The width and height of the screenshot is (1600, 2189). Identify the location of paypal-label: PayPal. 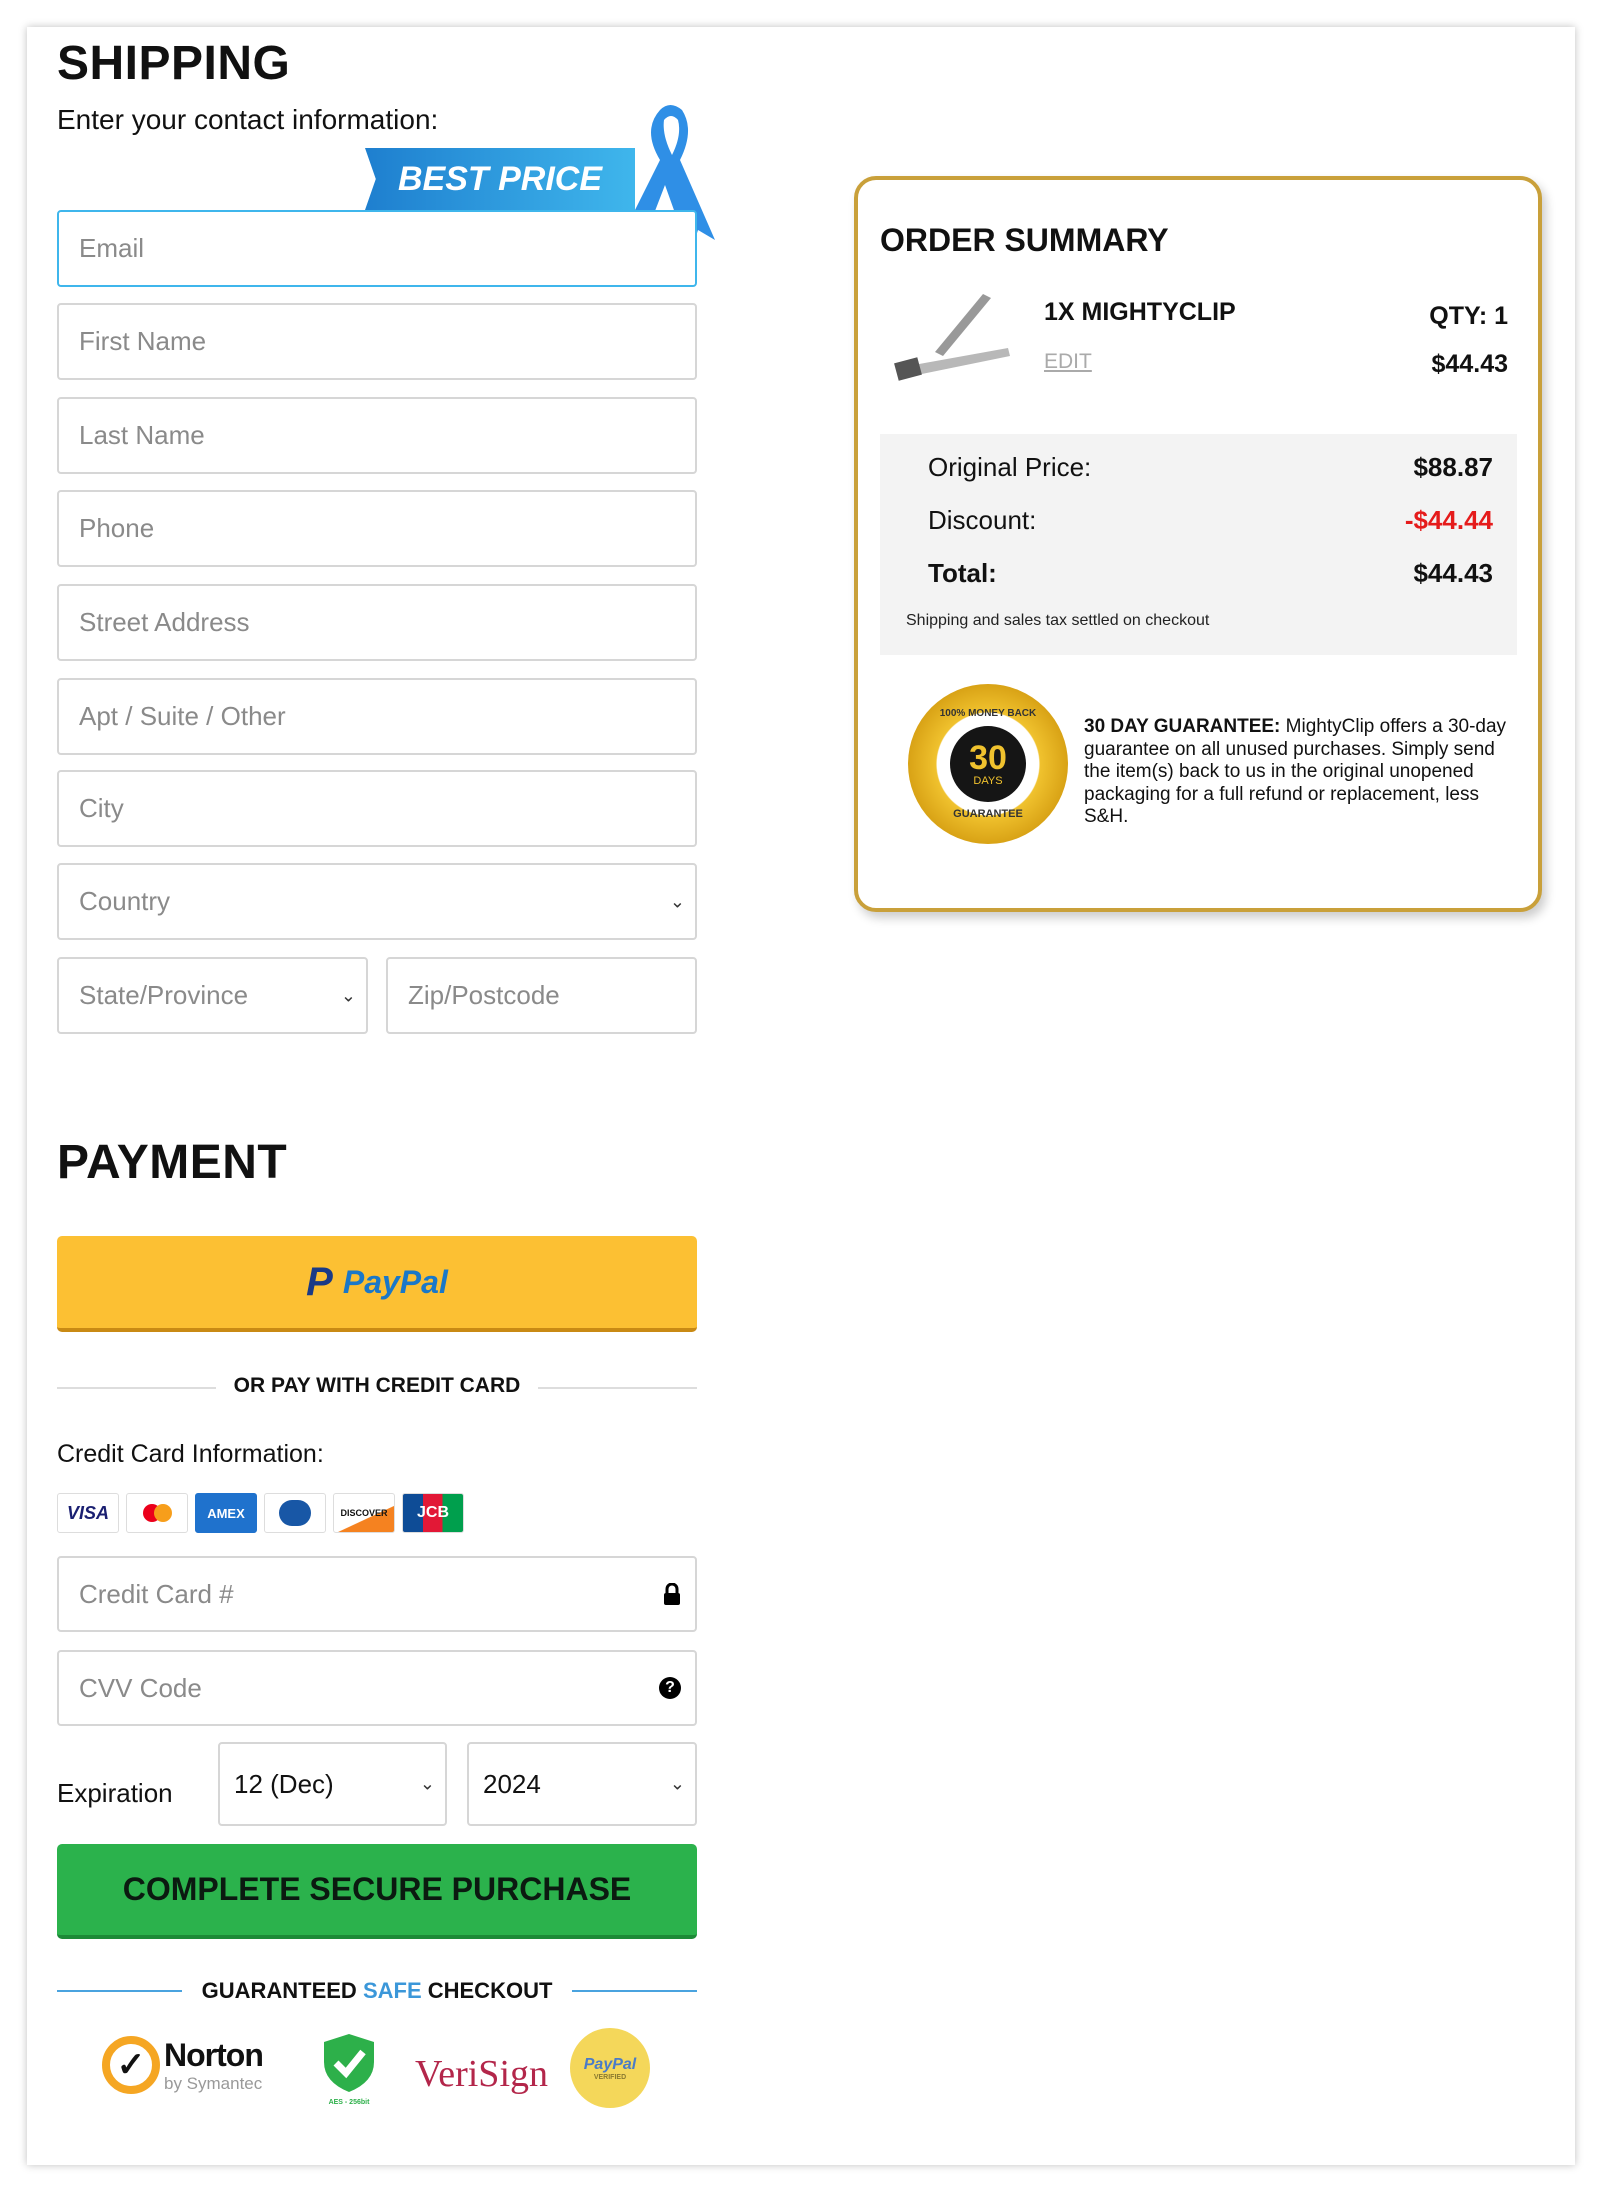
(395, 1281).